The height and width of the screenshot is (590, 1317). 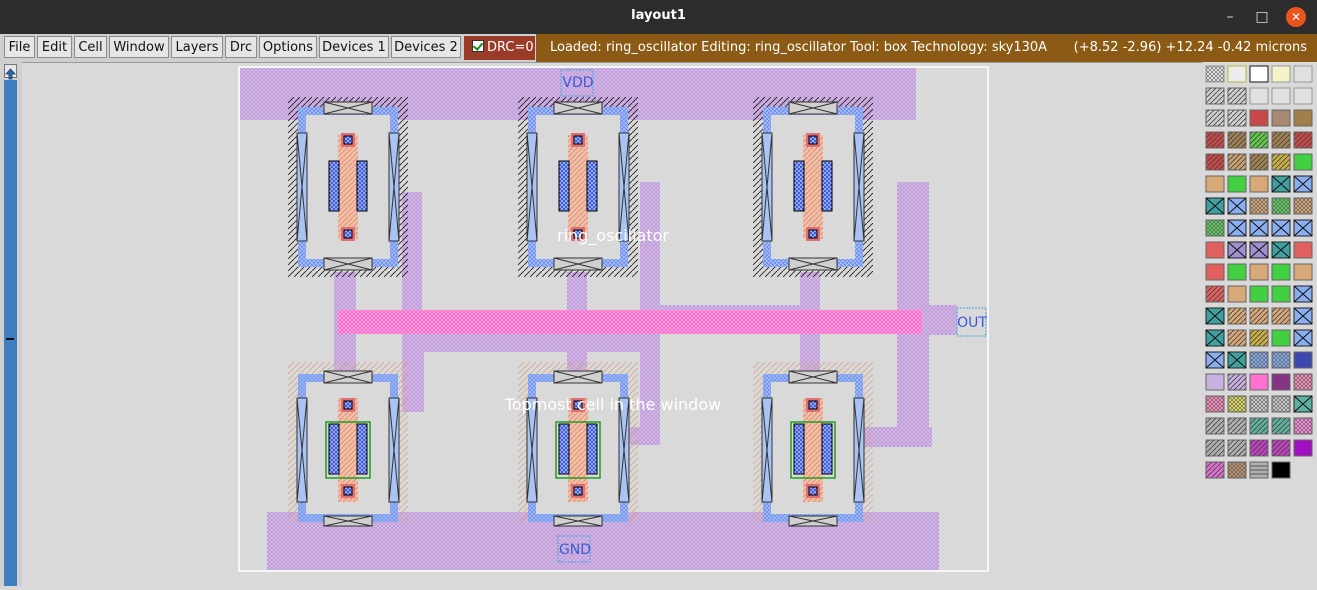 I want to click on close-icon: ✕, so click(x=1296, y=17).